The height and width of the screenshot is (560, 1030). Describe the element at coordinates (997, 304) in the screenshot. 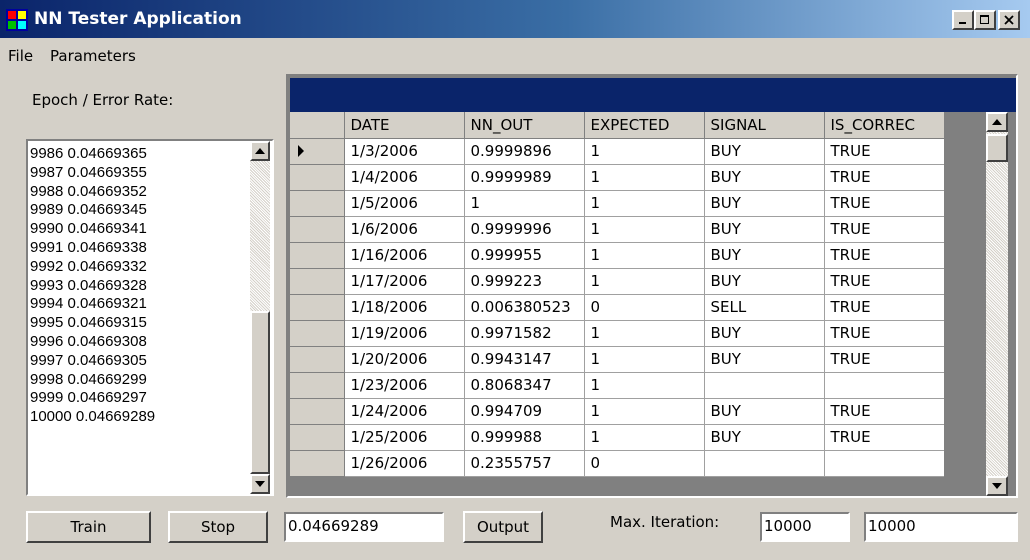

I see `grid-vertical-scrollbar` at that location.